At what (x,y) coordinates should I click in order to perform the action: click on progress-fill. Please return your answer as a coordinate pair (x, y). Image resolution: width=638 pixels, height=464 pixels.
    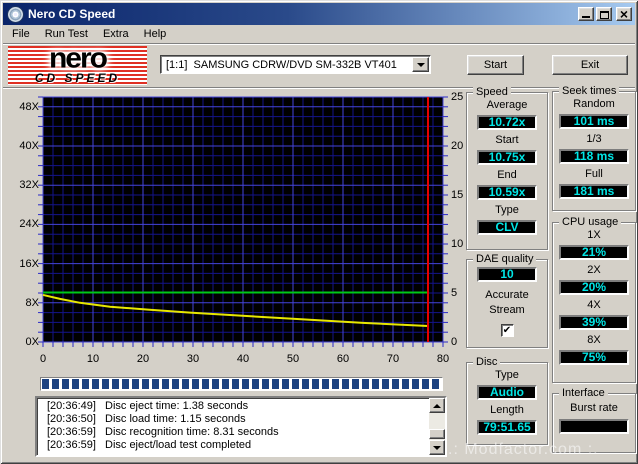
    Looking at the image, I should click on (241, 384).